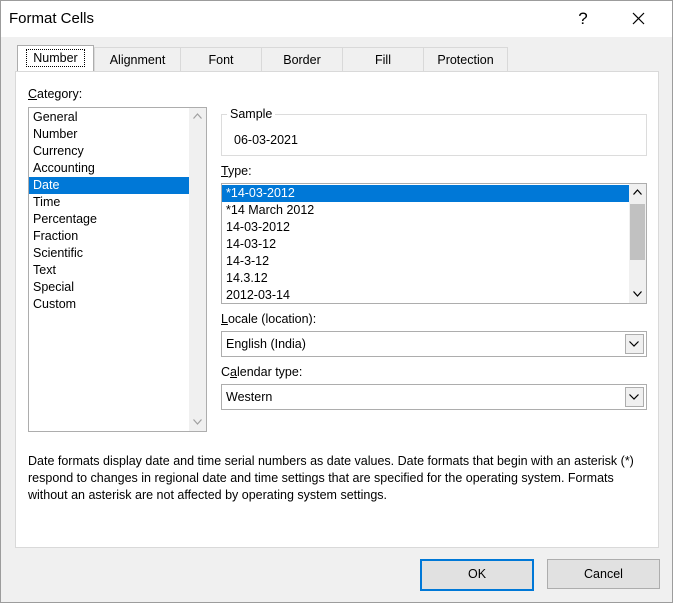 This screenshot has width=673, height=603. Describe the element at coordinates (603, 574) in the screenshot. I see `cancel-button: Cancel` at that location.